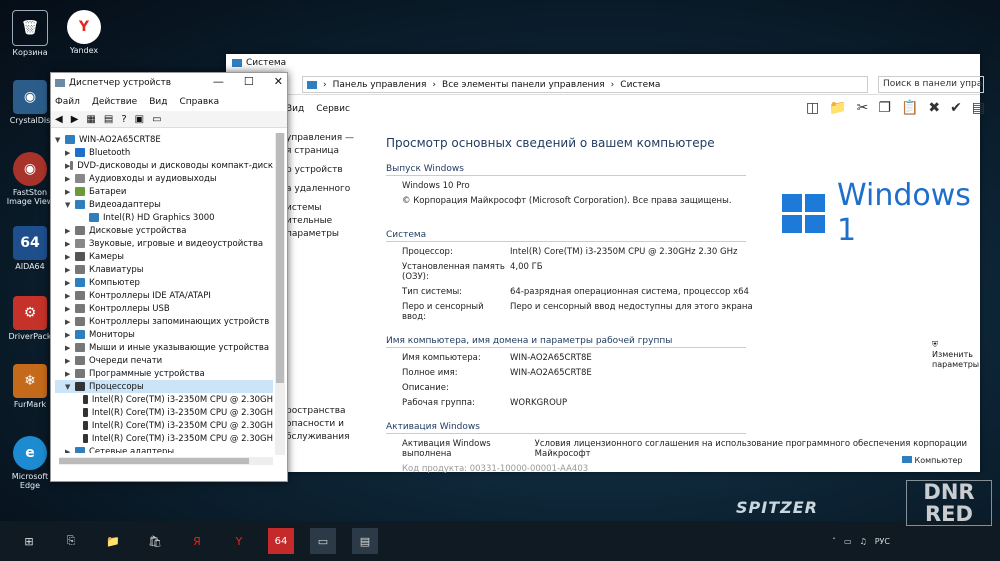  I want to click on minimize-icon: —, so click(218, 81).